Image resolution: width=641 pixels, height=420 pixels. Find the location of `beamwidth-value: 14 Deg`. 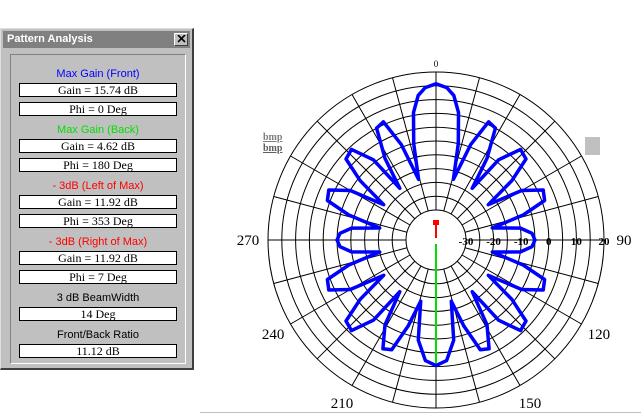

beamwidth-value: 14 Deg is located at coordinates (98, 314).